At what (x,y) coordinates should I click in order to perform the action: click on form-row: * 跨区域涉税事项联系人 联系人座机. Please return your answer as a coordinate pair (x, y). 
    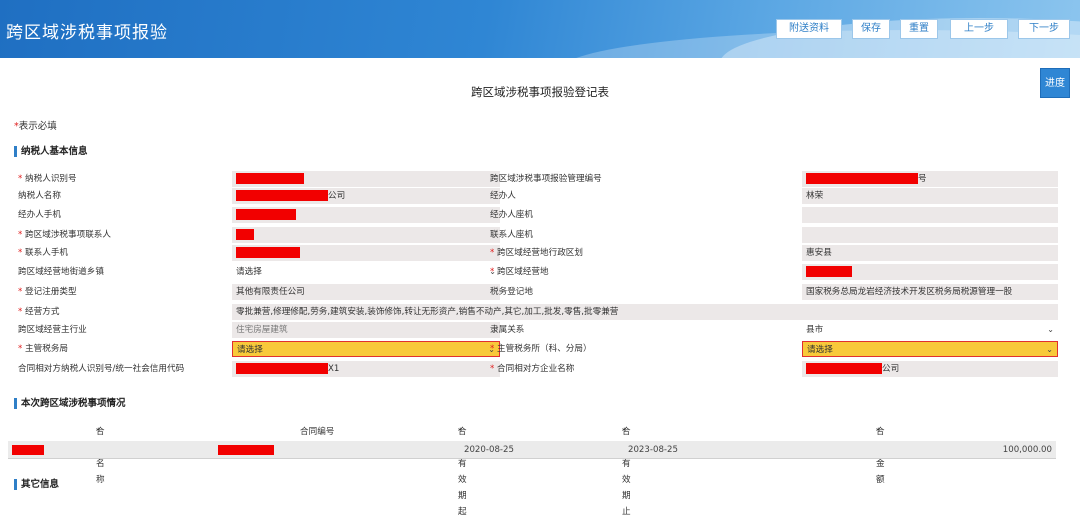
    Looking at the image, I should click on (536, 235).